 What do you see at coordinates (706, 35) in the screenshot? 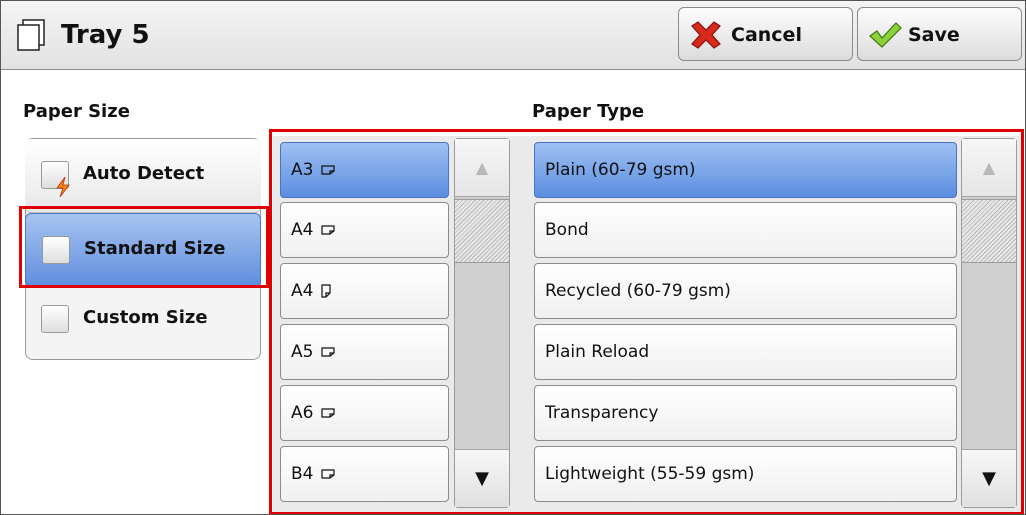
I see `cancel-x-icon` at bounding box center [706, 35].